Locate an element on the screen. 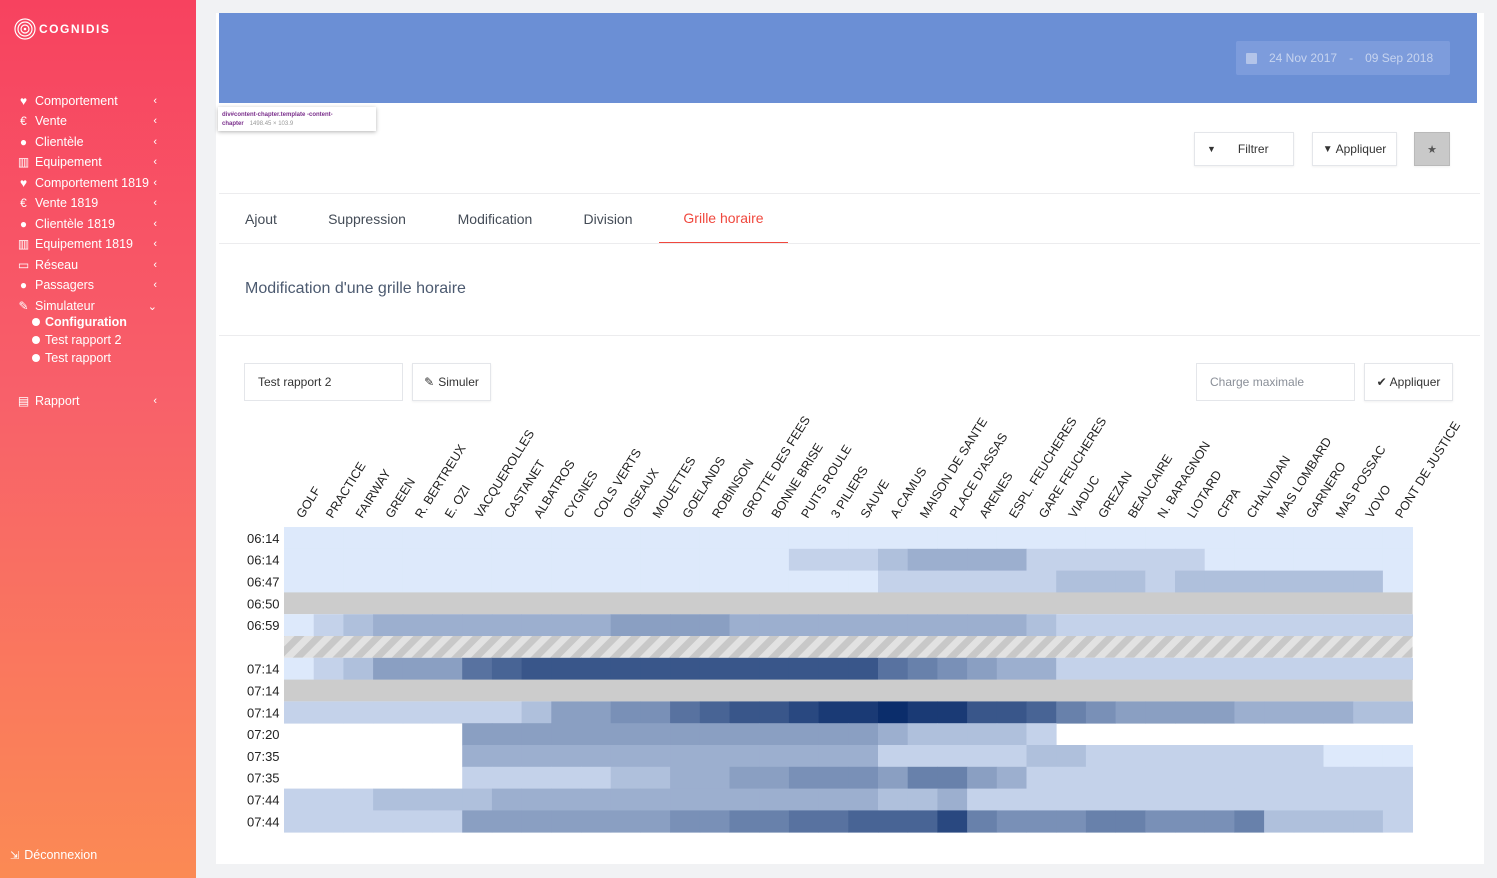 Image resolution: width=1497 pixels, height=878 pixels. filter-dropdown: ▼ Filtrer is located at coordinates (1244, 149).